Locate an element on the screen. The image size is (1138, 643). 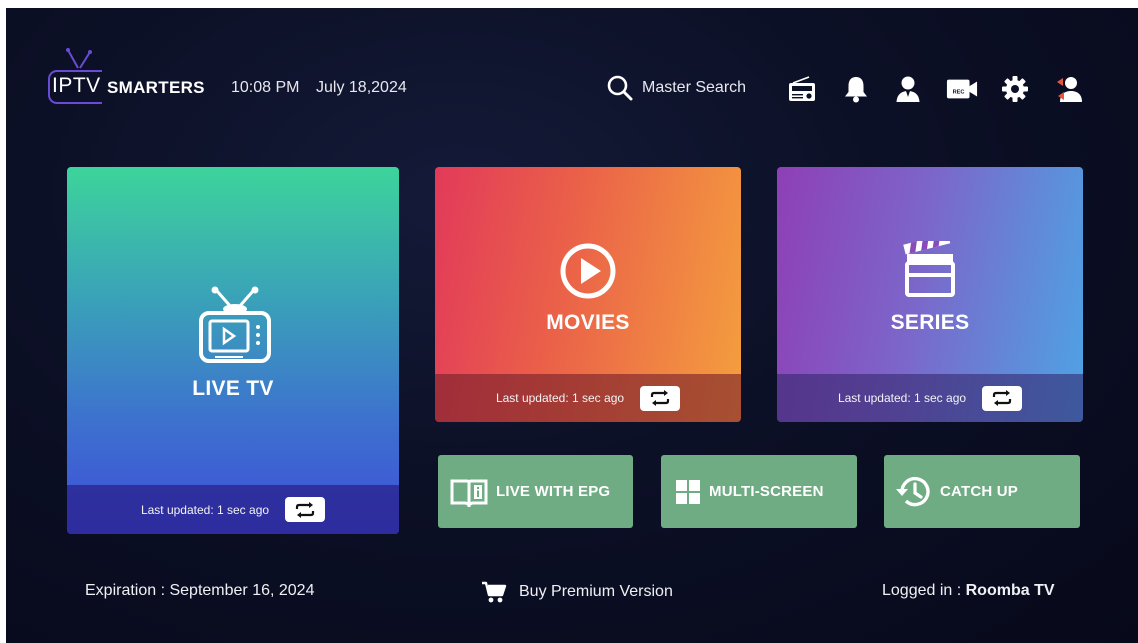
account-button is located at coordinates (908, 89).